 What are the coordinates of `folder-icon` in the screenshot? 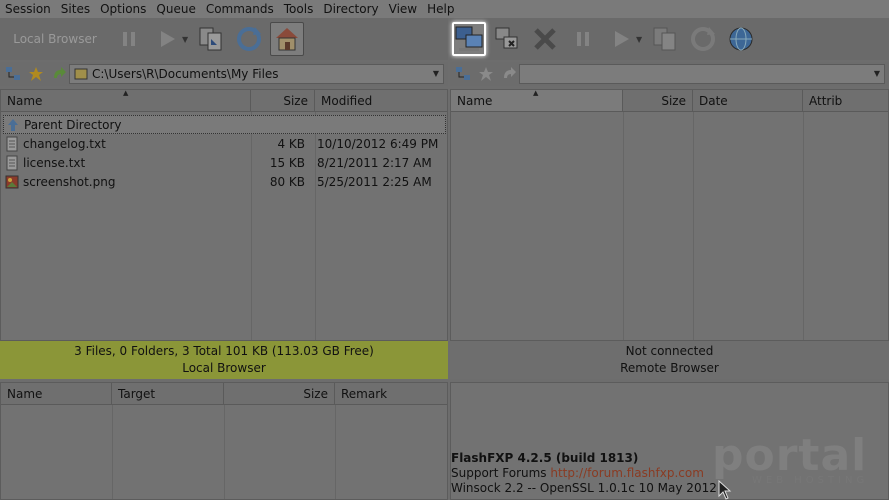 It's located at (81, 74).